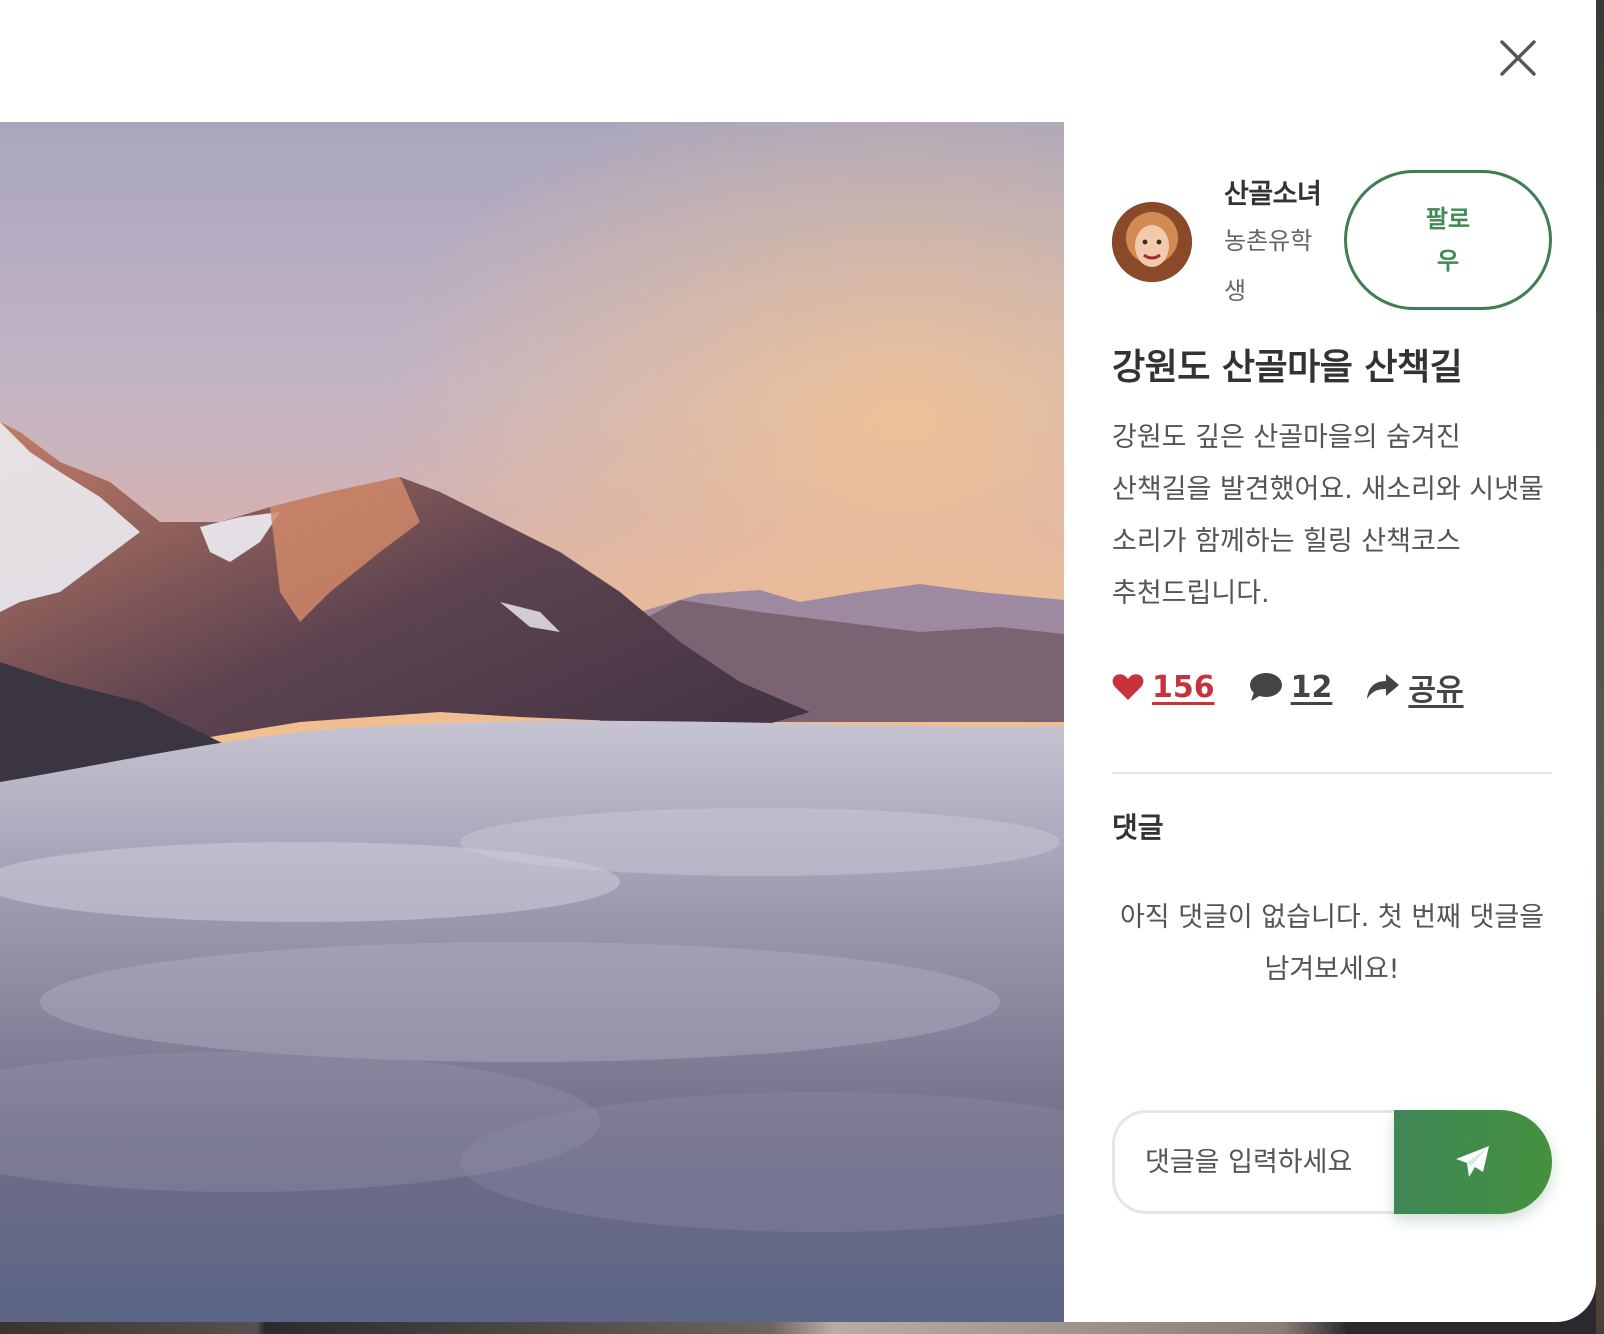 The image size is (1604, 1334). I want to click on speech-bubble-icon, so click(1265, 687).